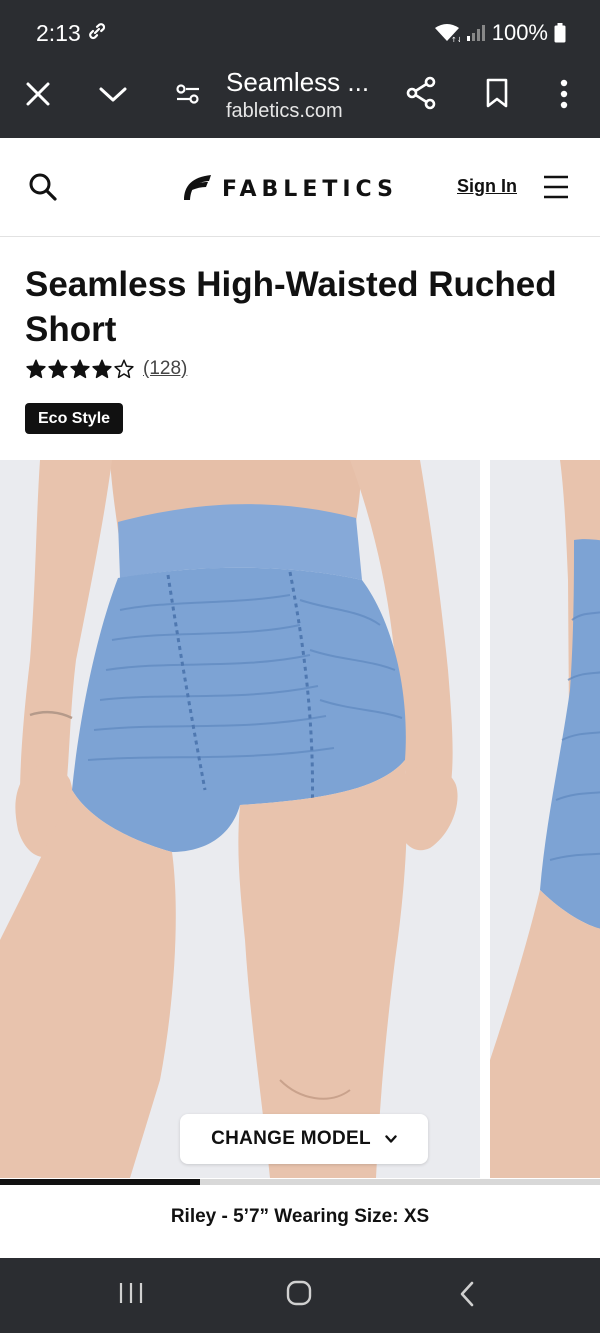 The image size is (600, 1333). Describe the element at coordinates (291, 1138) in the screenshot. I see `change-model-label: CHANGE MODEL` at that location.